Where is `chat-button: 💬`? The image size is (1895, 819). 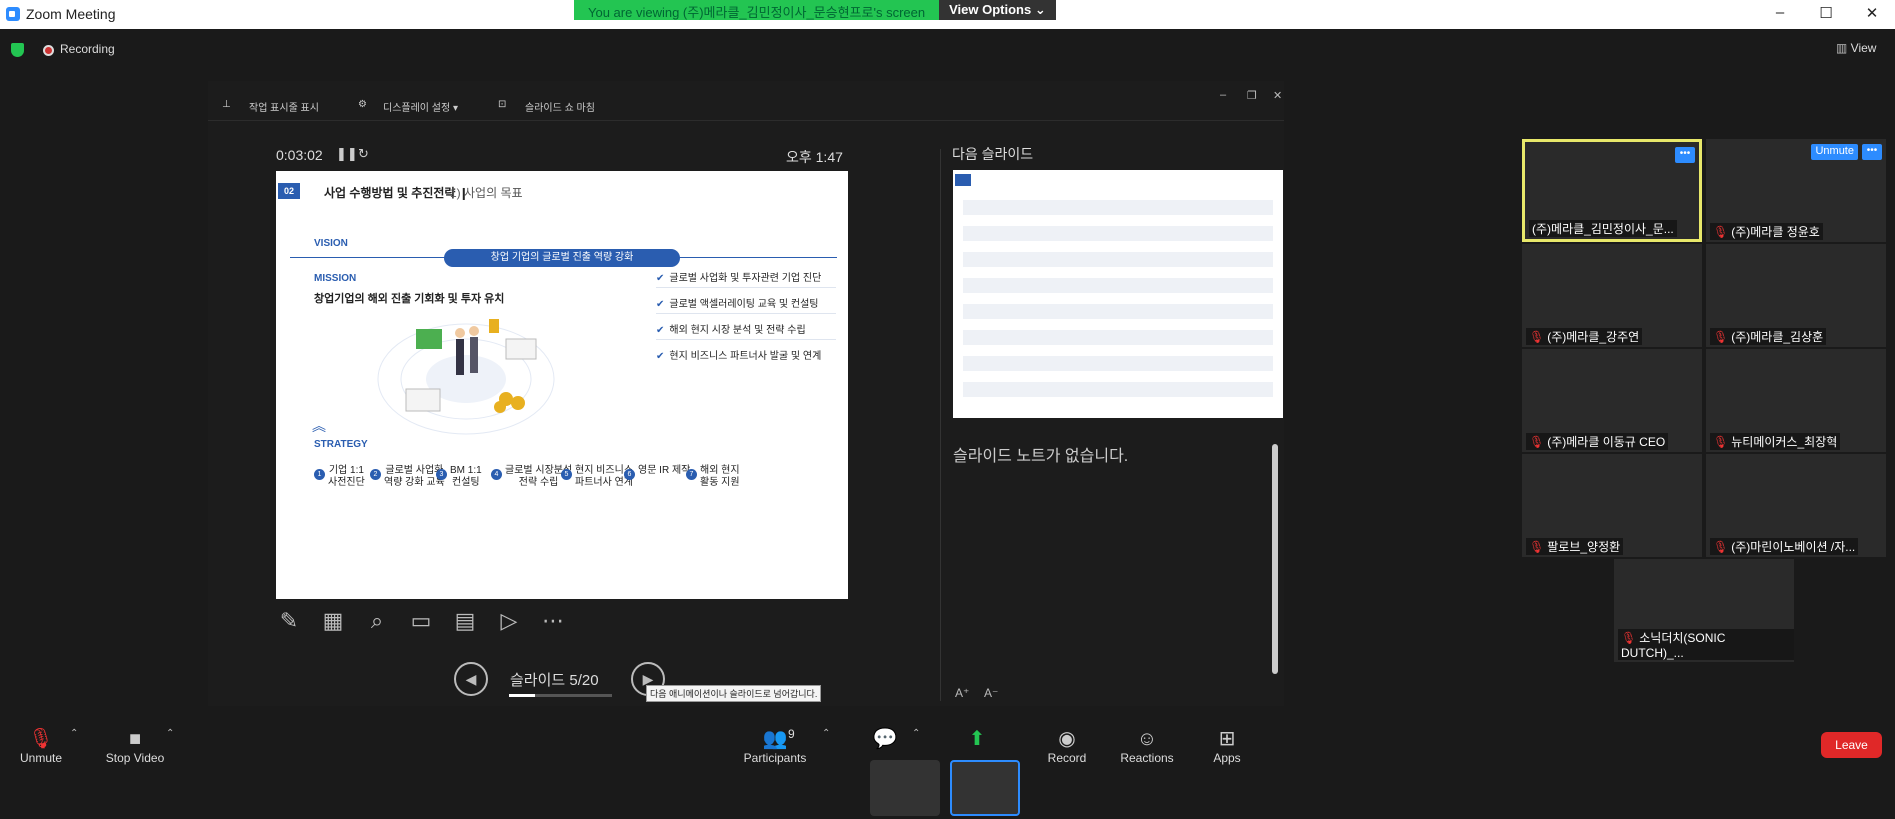
chat-button: 💬 is located at coordinates (885, 739).